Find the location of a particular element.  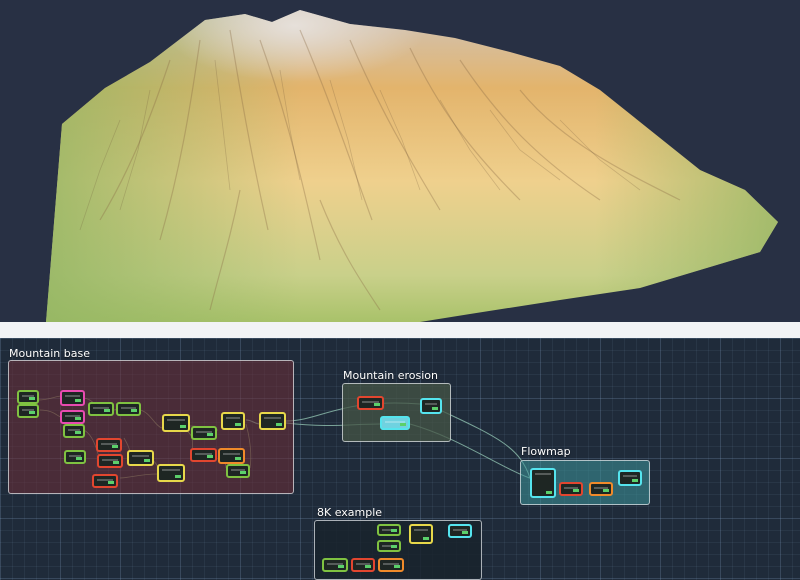

group-title-mountain-erosion: Mountain erosion is located at coordinates (391, 375).